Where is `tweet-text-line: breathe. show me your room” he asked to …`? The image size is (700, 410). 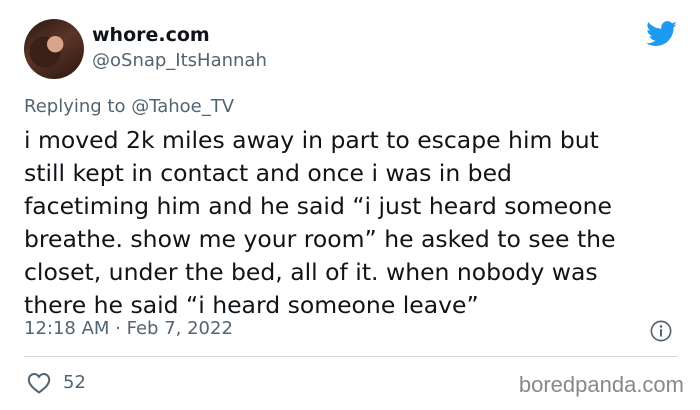 tweet-text-line: breathe. show me your room” he asked to … is located at coordinates (320, 239).